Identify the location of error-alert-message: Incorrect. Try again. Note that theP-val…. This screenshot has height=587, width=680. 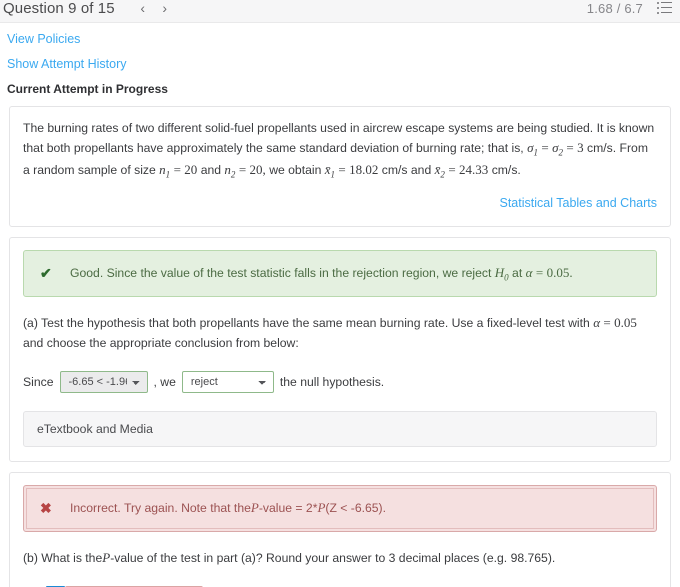
(355, 508).